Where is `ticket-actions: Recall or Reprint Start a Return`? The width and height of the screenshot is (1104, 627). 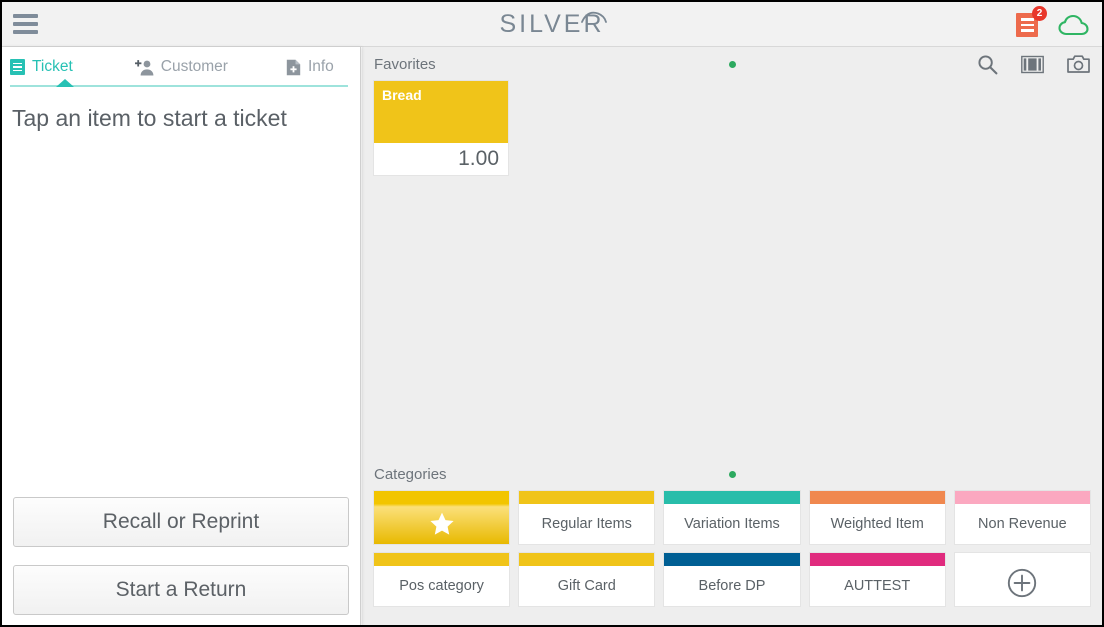 ticket-actions: Recall or Reprint Start a Return is located at coordinates (181, 556).